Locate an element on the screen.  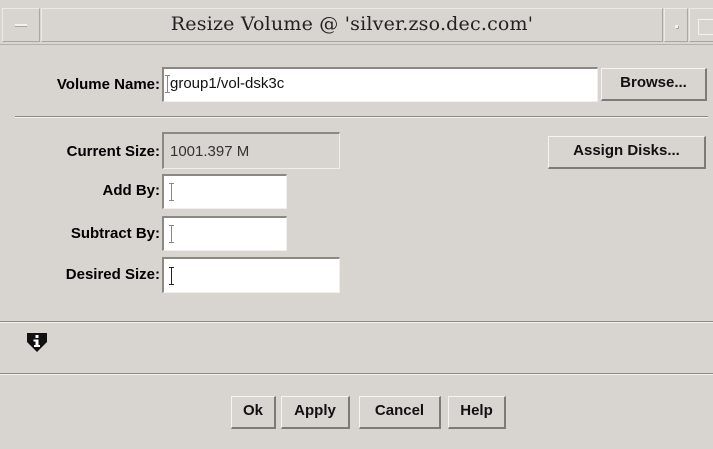
subtract-by-field is located at coordinates (224, 233).